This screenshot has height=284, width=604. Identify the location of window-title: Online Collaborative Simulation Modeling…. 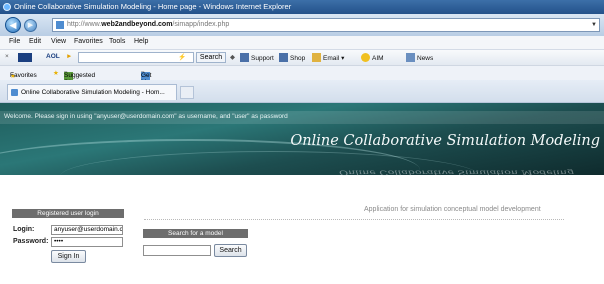
(153, 6).